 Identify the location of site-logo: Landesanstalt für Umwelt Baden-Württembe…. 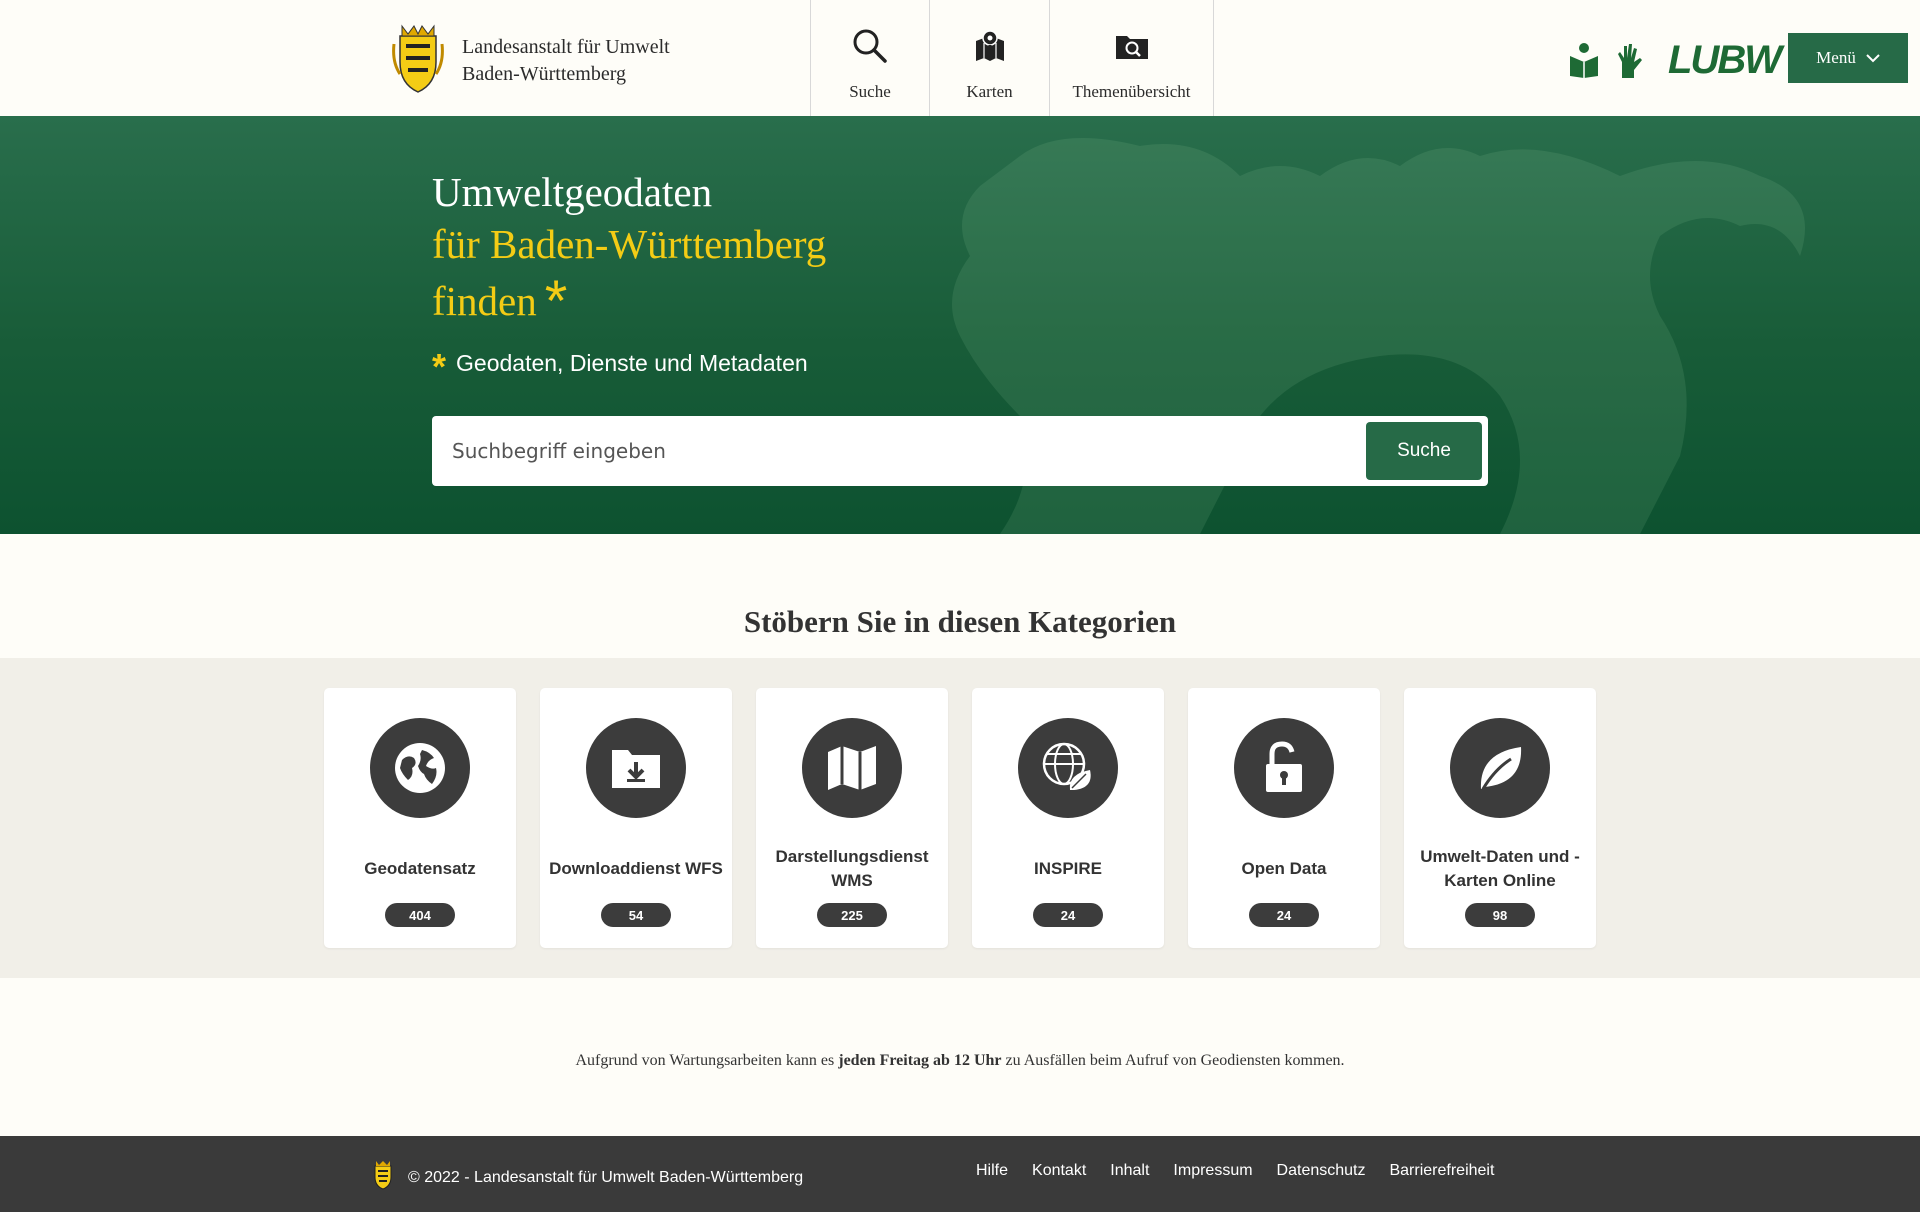
(531, 60).